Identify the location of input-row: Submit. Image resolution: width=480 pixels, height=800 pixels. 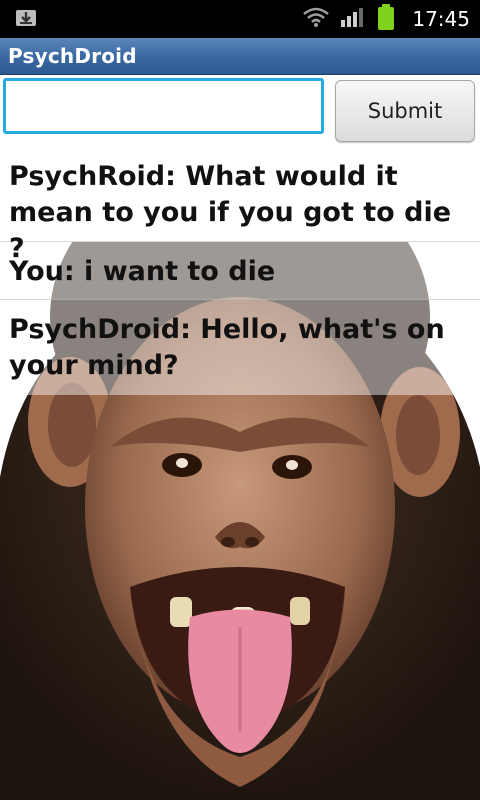
(240, 111).